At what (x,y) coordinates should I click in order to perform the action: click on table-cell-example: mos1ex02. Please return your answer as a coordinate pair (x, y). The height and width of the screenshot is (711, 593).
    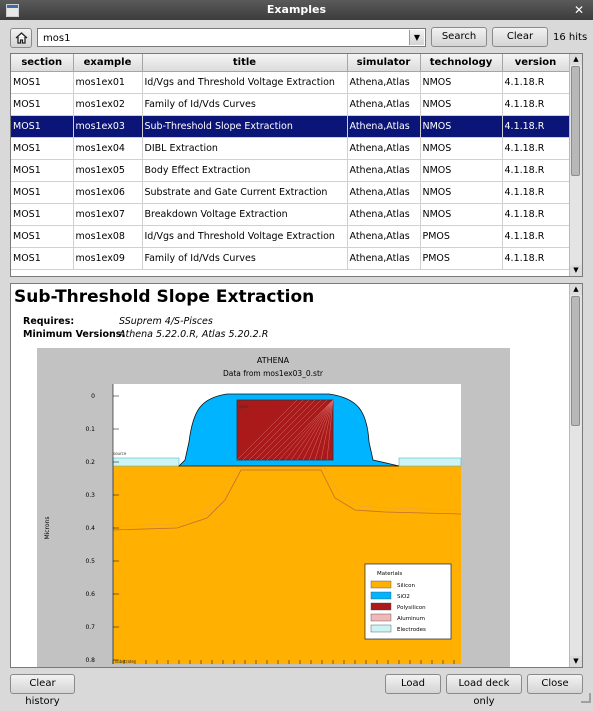
    Looking at the image, I should click on (108, 104).